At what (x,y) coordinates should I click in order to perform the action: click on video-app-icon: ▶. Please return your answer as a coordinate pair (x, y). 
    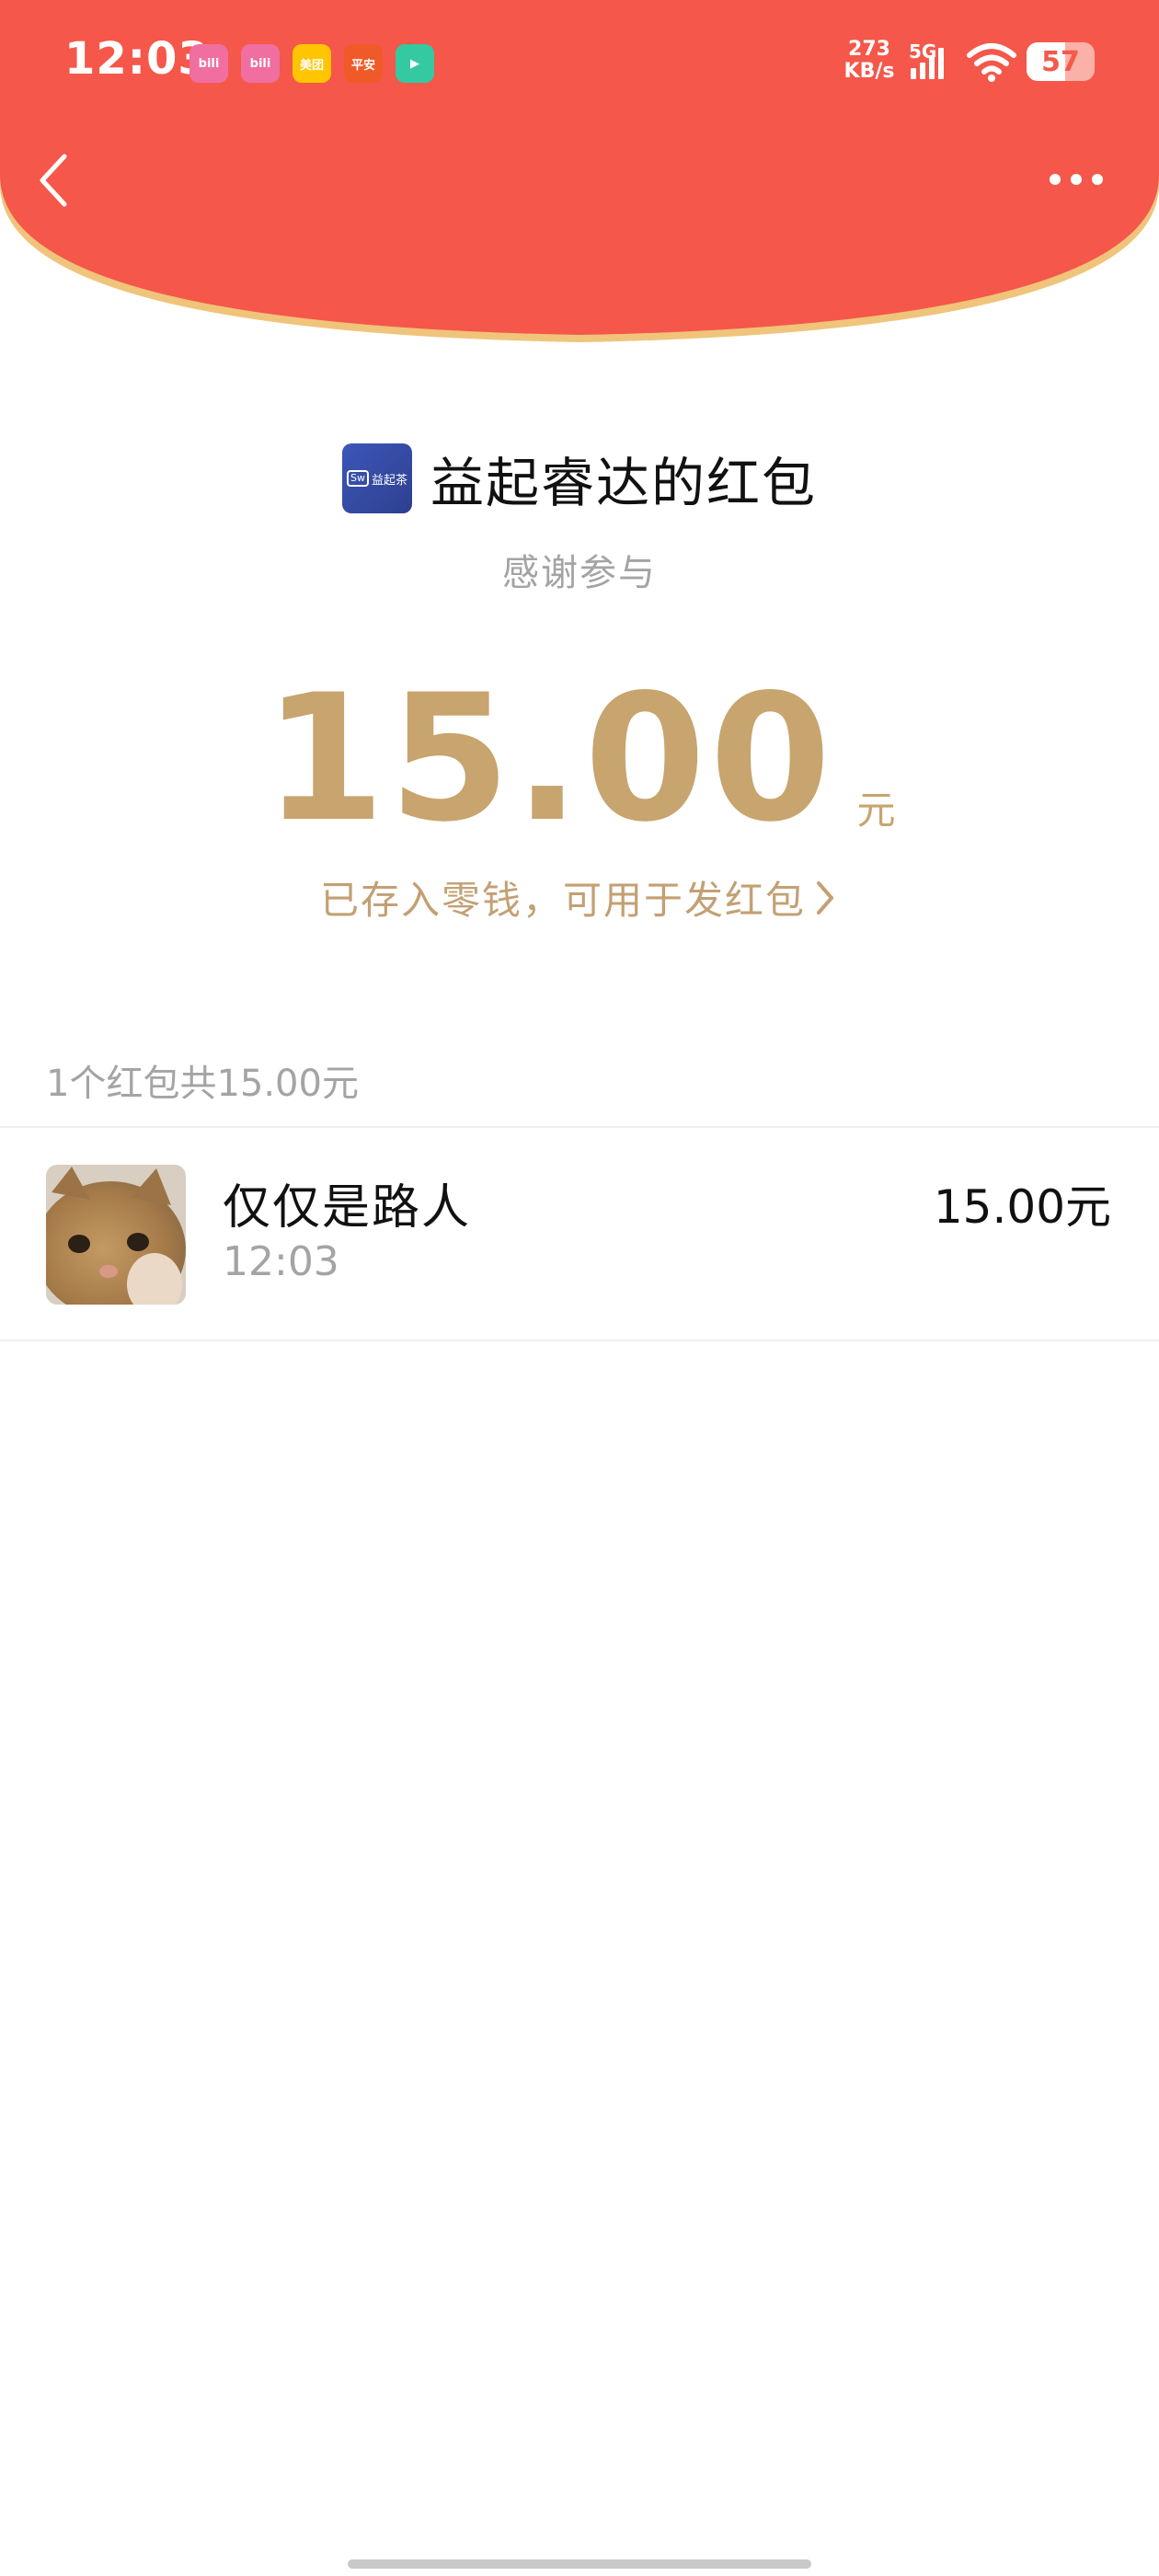
    Looking at the image, I should click on (415, 63).